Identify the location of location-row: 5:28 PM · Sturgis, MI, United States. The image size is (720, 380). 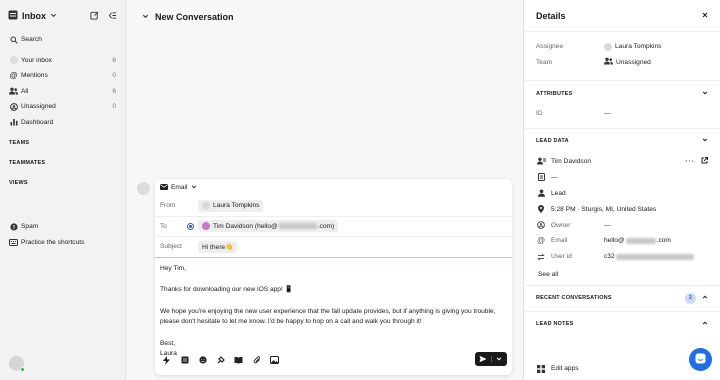
(622, 209).